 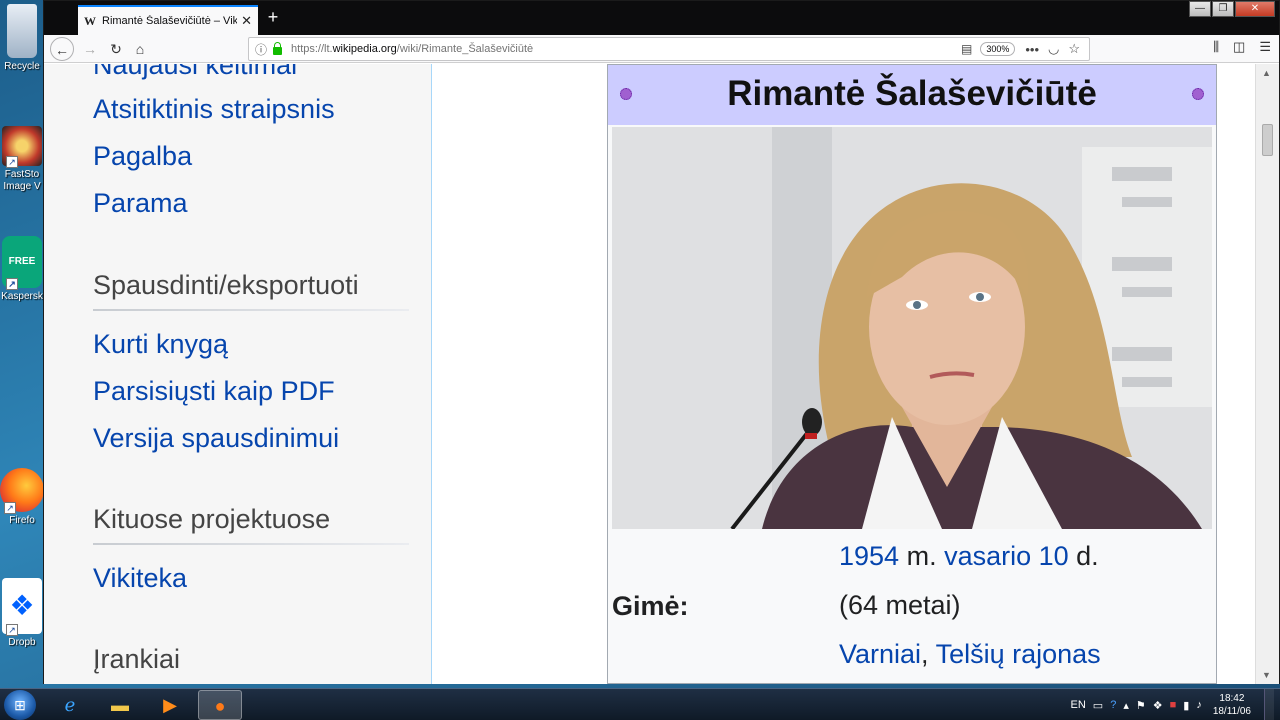 I want to click on recycle-bin-icon, so click(x=22, y=31).